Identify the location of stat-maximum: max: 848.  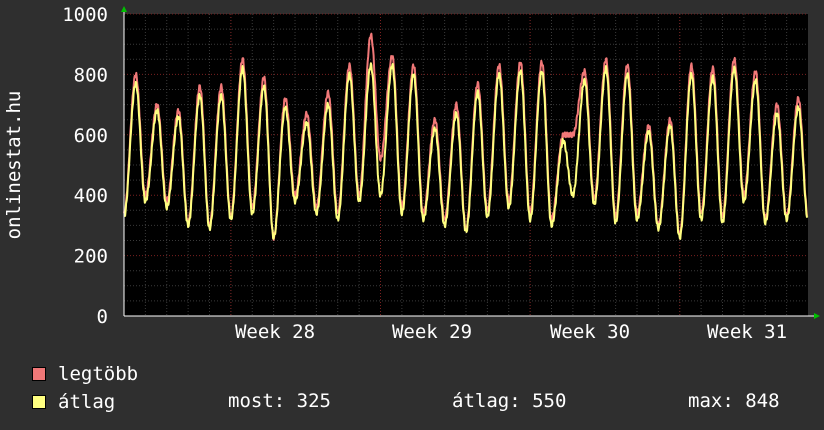
(734, 401).